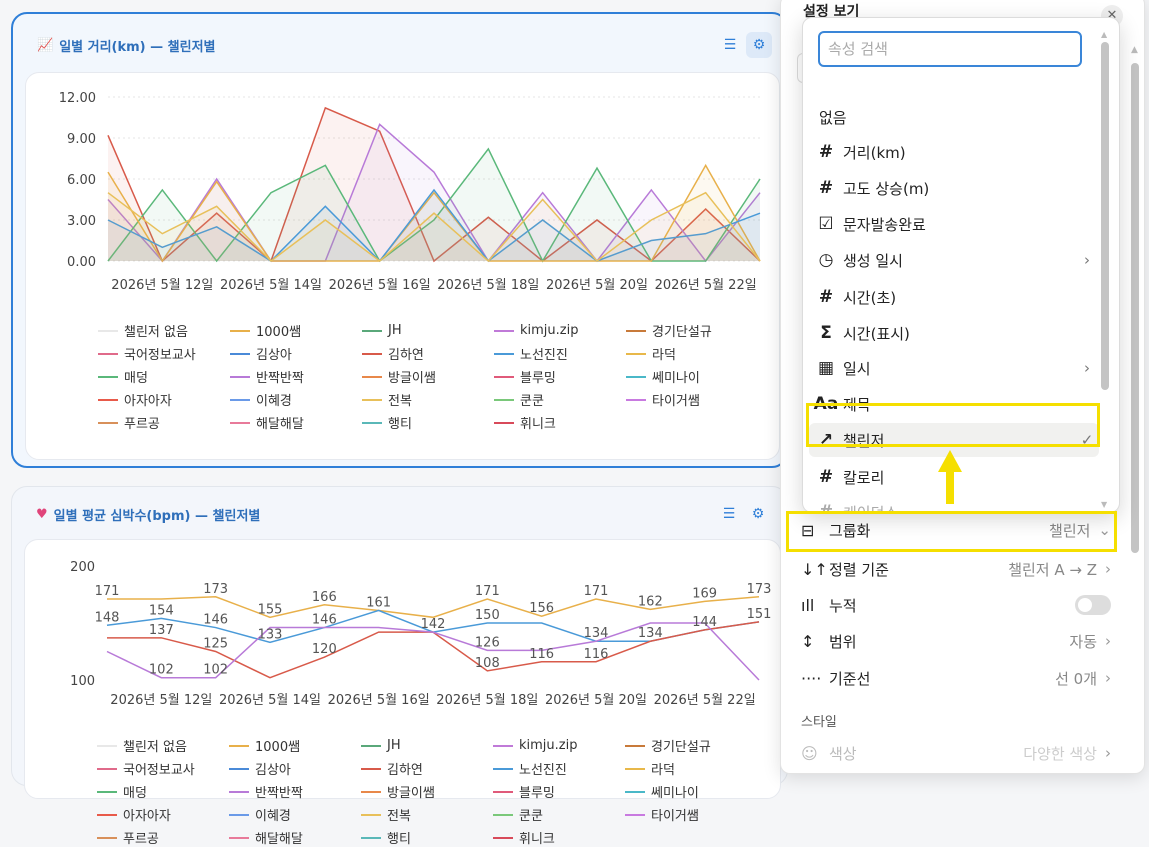  What do you see at coordinates (954, 260) in the screenshot?
I see `property-item: ◷ 생성 일시 ›` at bounding box center [954, 260].